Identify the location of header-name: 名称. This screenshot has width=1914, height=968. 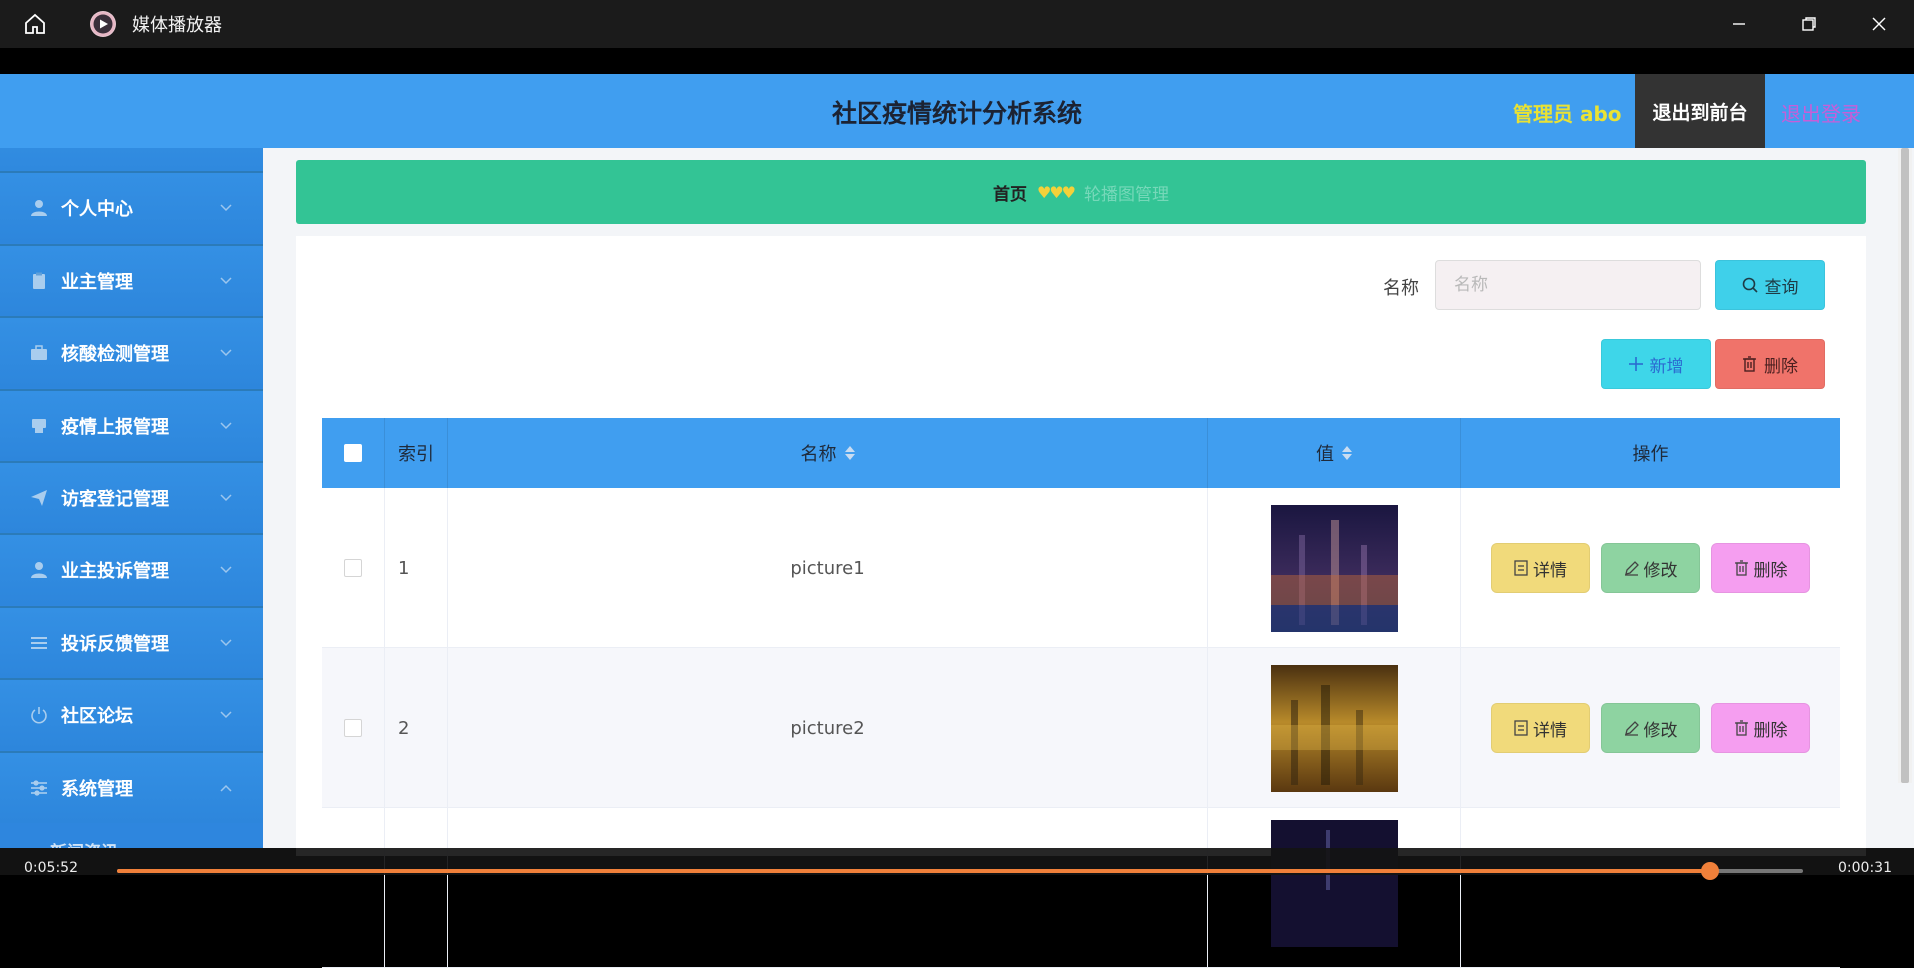
(828, 453).